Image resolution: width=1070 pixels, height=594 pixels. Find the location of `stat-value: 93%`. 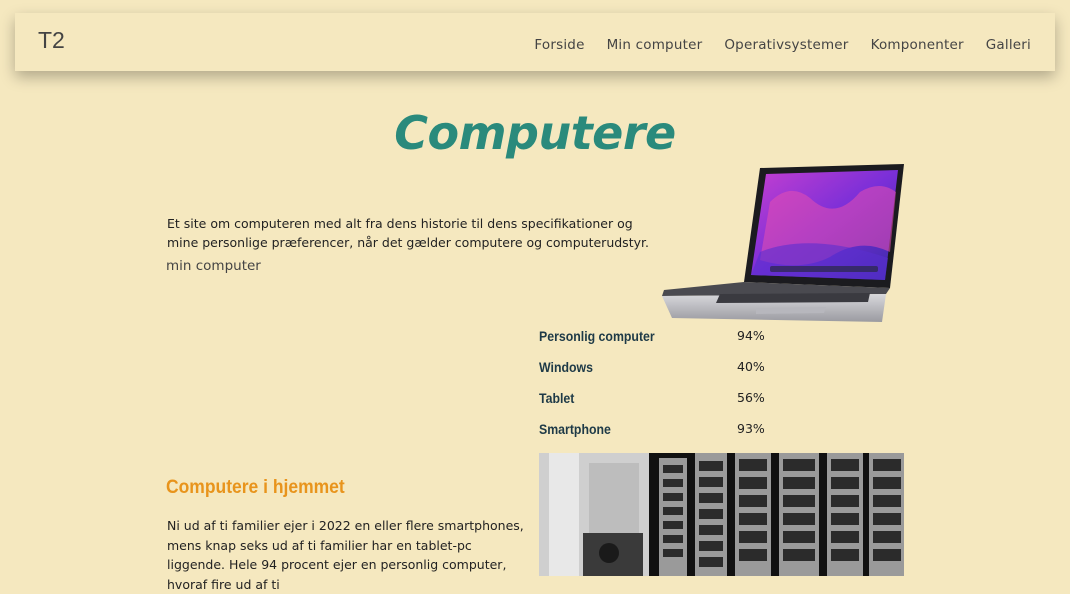

stat-value: 93% is located at coordinates (751, 428).